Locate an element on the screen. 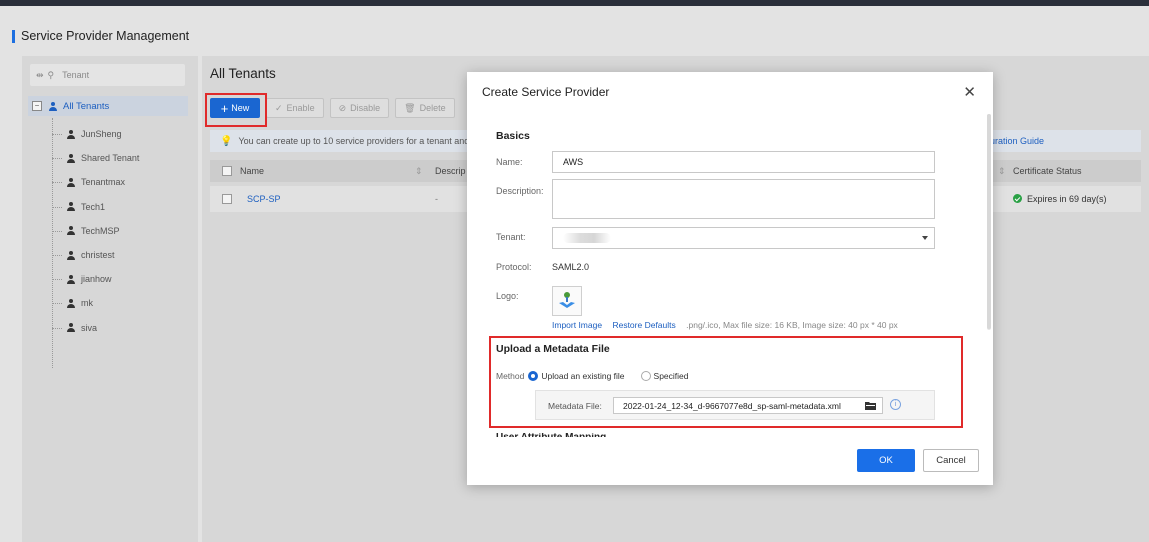  tree-item-tenant: Shared Tenant is located at coordinates (122, 158).